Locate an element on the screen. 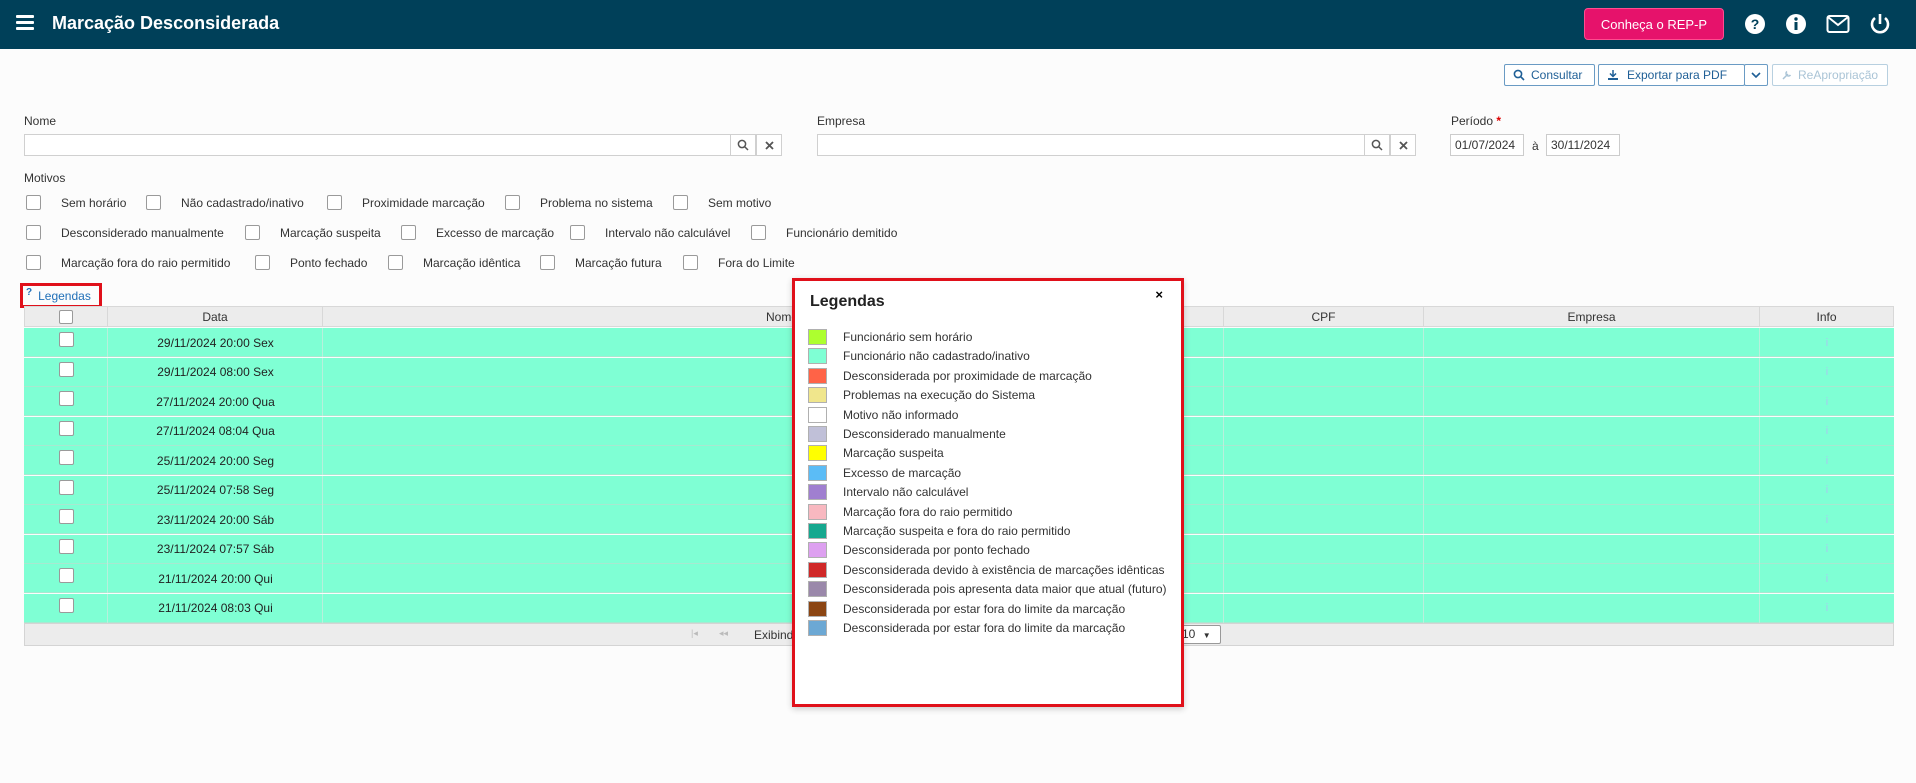  legend-label: Desconsiderada por ponto fechado is located at coordinates (936, 550).